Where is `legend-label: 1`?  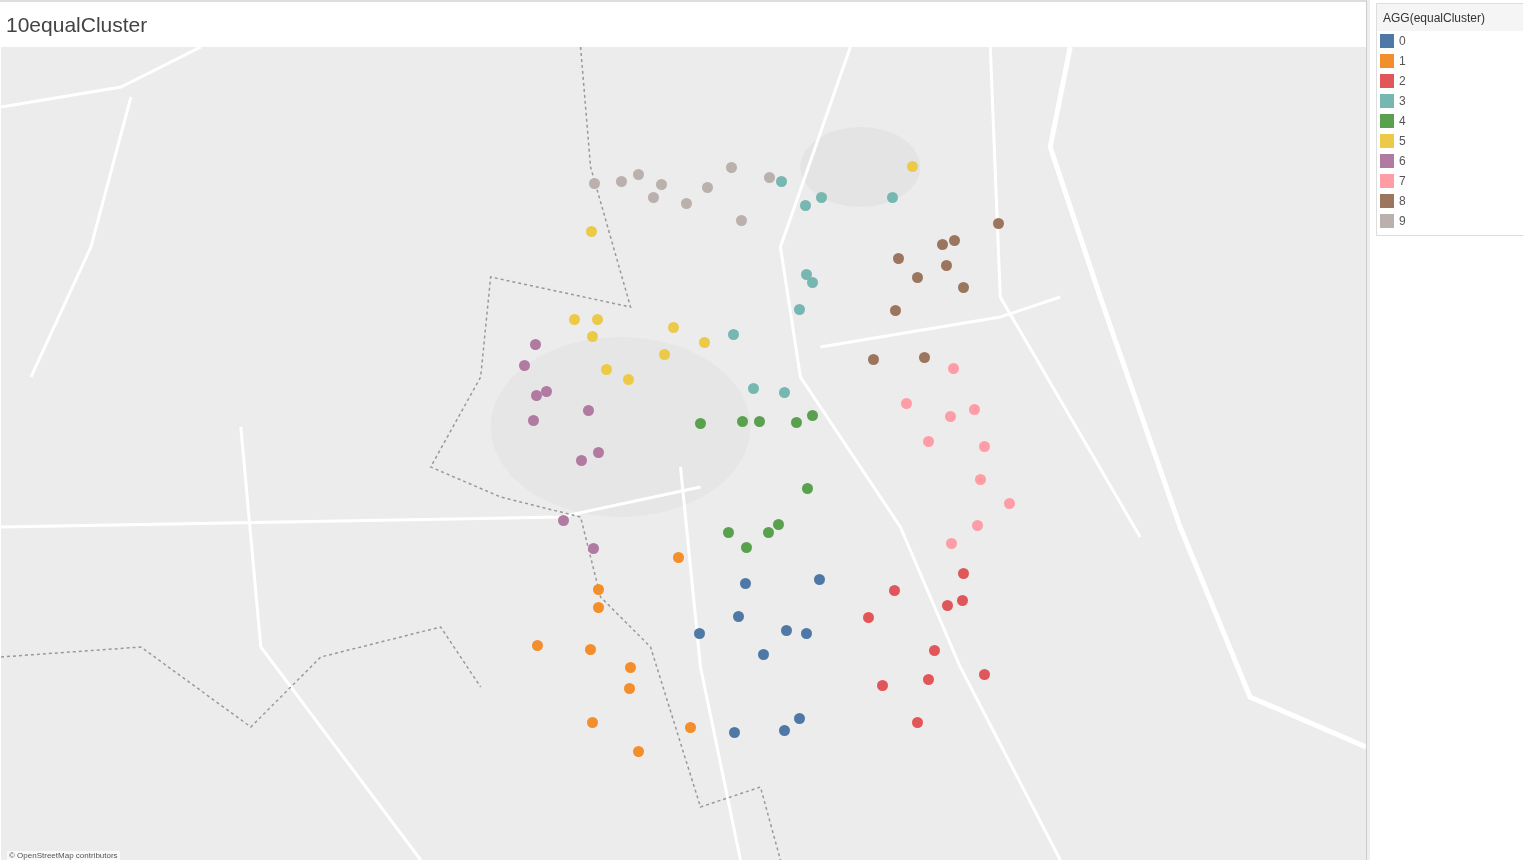 legend-label: 1 is located at coordinates (1402, 61).